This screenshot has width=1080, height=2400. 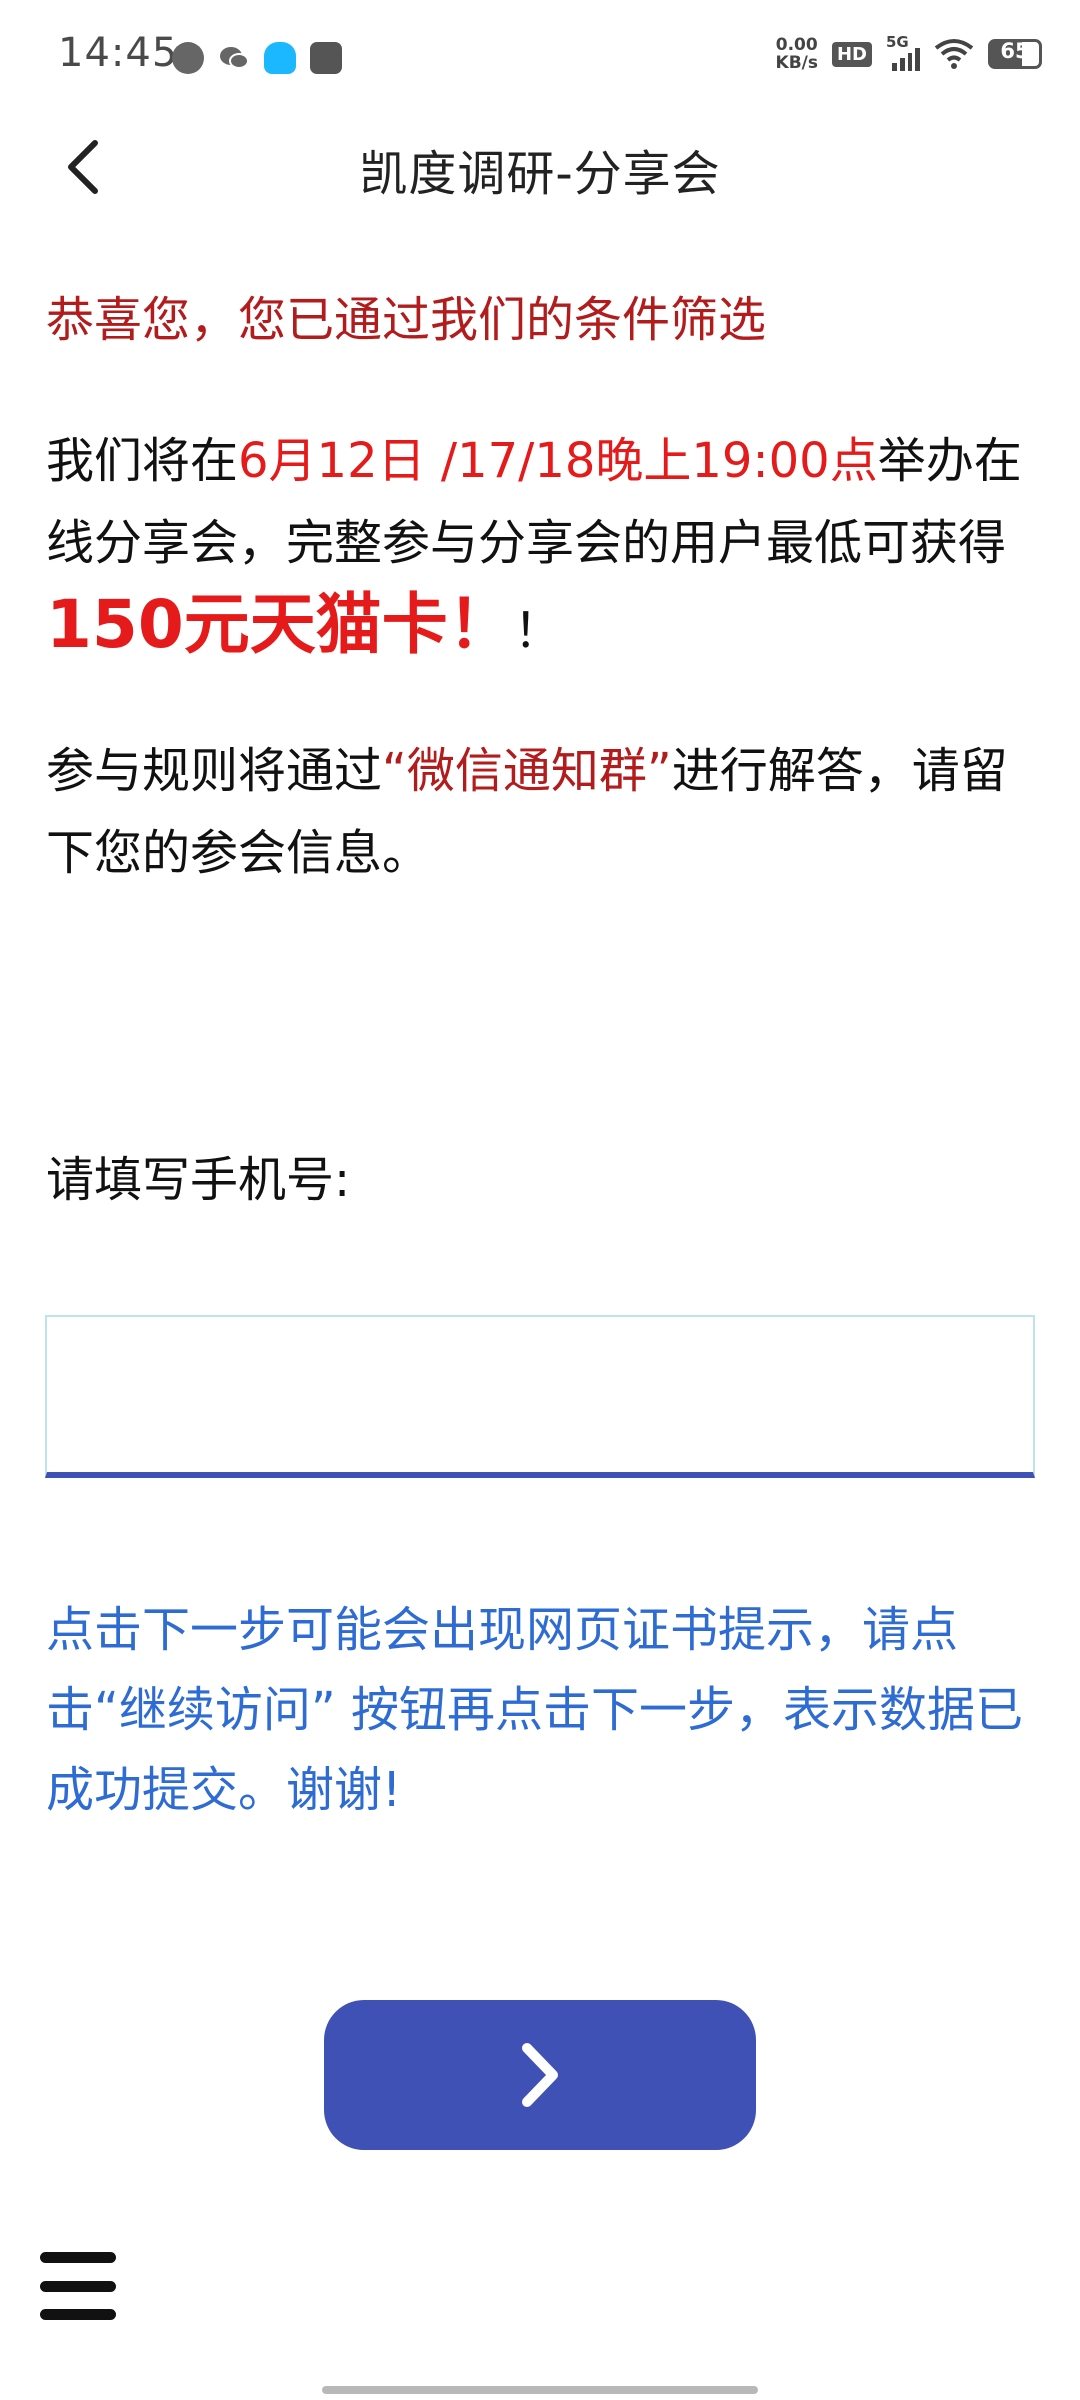 I want to click on wechat-group-text: “微信通知群”, so click(x=527, y=771).